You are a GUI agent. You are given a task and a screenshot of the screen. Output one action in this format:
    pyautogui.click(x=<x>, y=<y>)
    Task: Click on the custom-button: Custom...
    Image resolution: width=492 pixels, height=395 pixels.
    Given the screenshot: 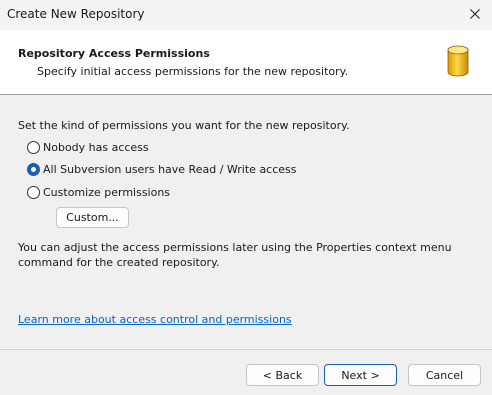 What is the action you would take?
    pyautogui.click(x=92, y=217)
    